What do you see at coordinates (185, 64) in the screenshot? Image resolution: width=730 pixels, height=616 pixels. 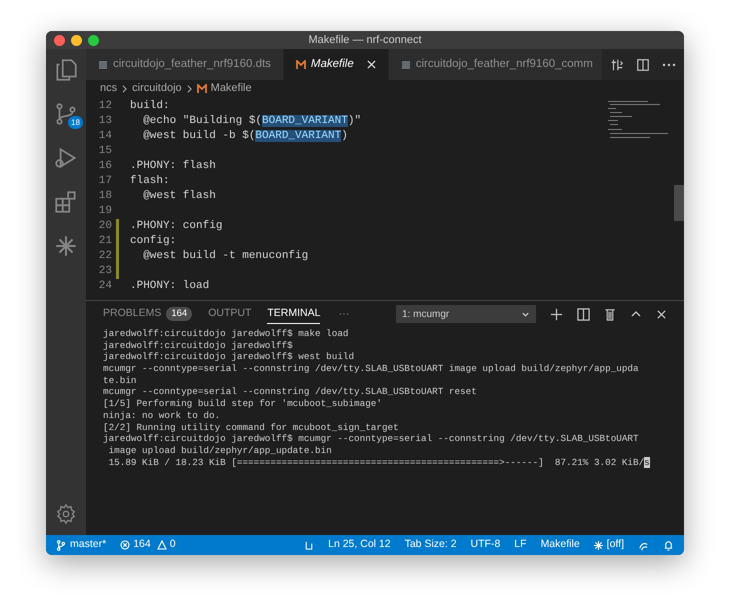 I see `editor-tab: circuitdojo_feather_nrf9160.dts` at bounding box center [185, 64].